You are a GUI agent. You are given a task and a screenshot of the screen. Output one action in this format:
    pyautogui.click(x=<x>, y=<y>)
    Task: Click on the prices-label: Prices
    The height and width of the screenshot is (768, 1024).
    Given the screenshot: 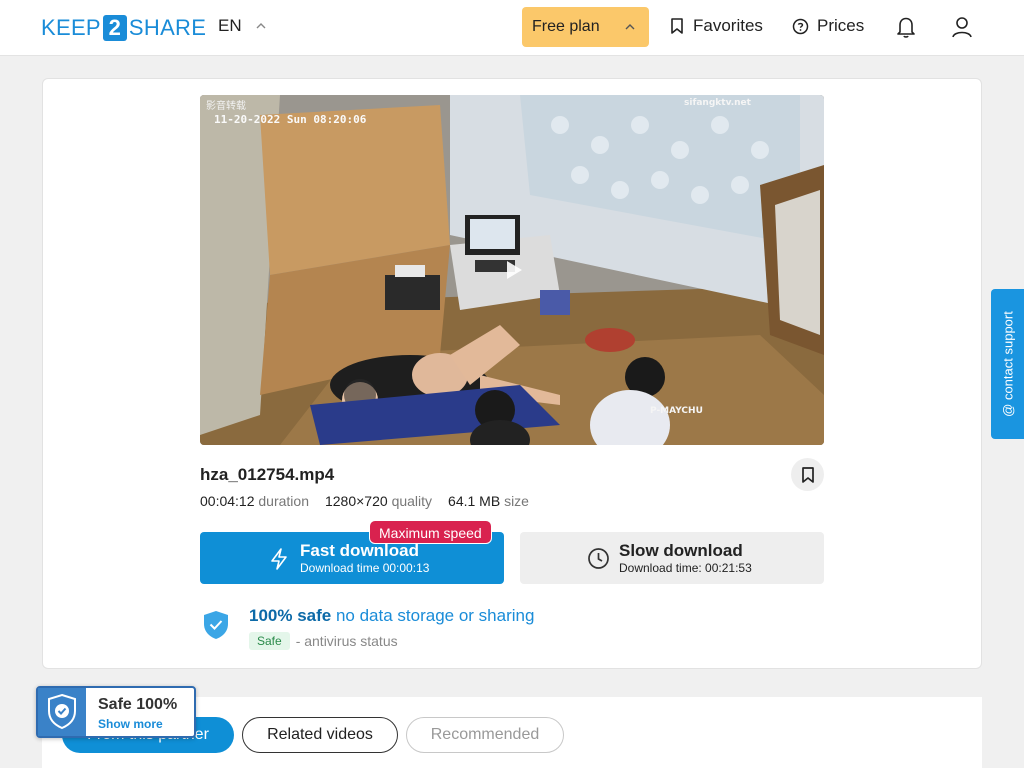 What is the action you would take?
    pyautogui.click(x=841, y=25)
    